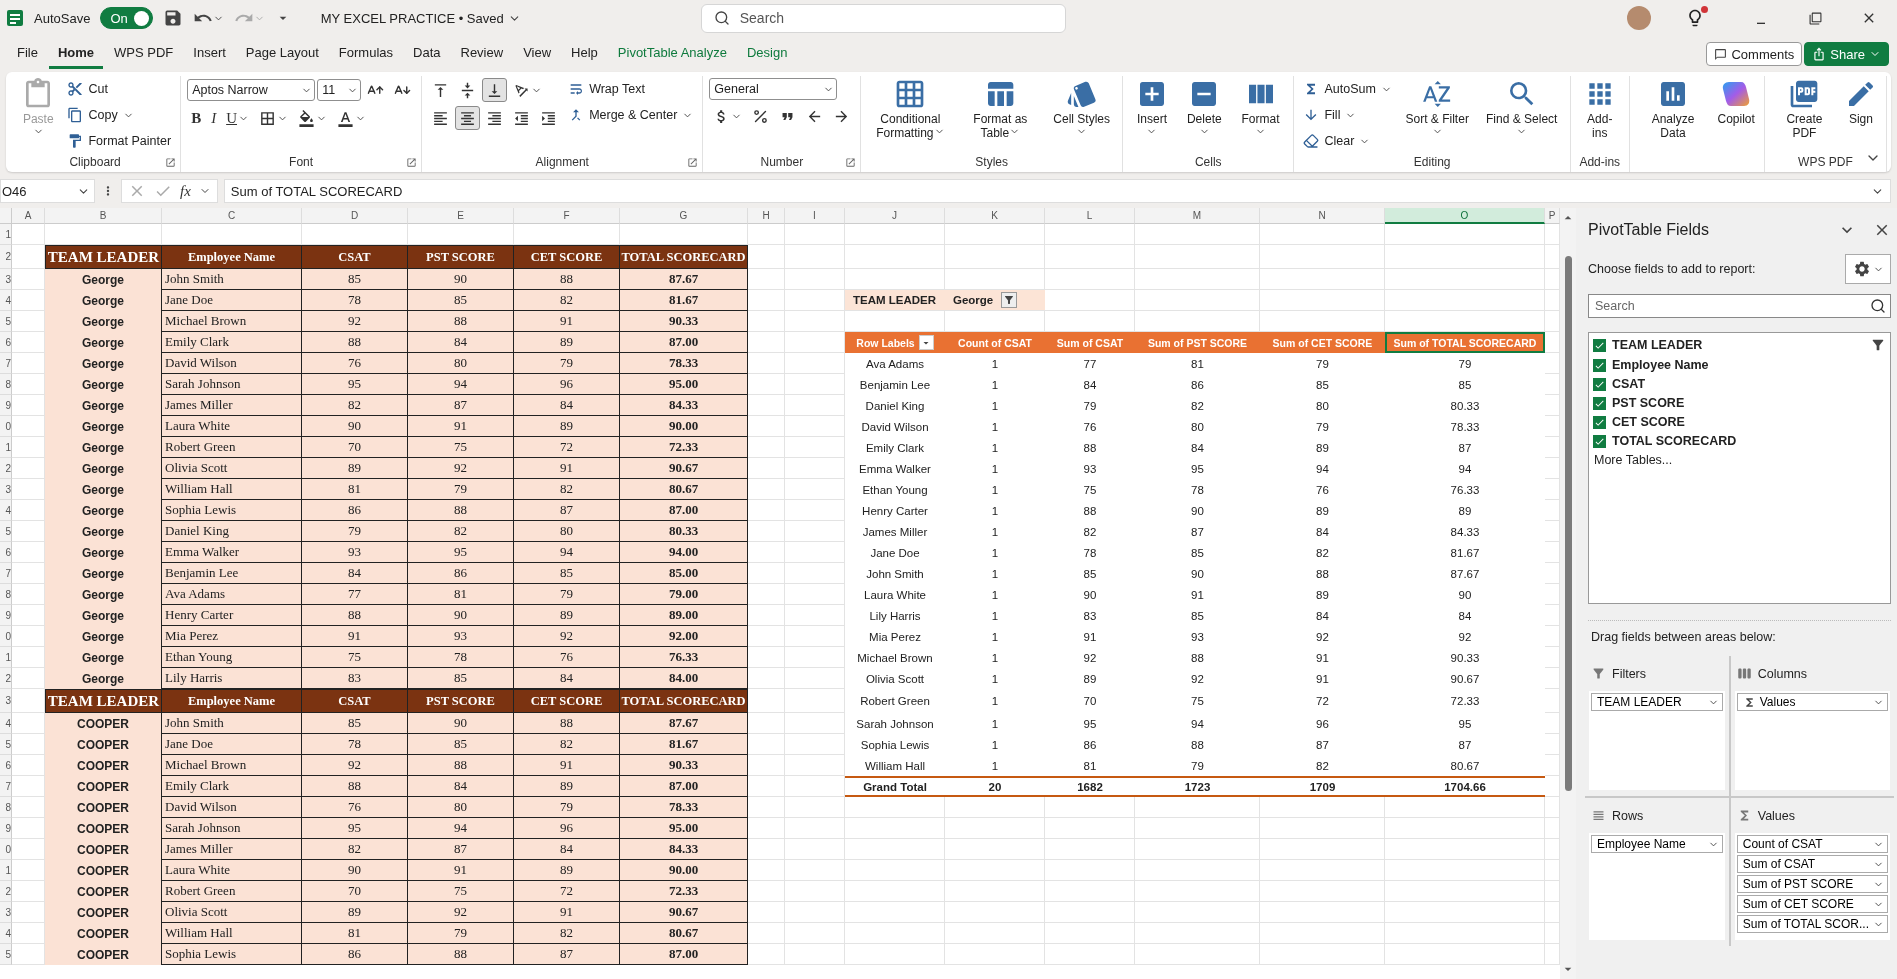  What do you see at coordinates (185, 191) in the screenshot?
I see `insert-function-button: fx` at bounding box center [185, 191].